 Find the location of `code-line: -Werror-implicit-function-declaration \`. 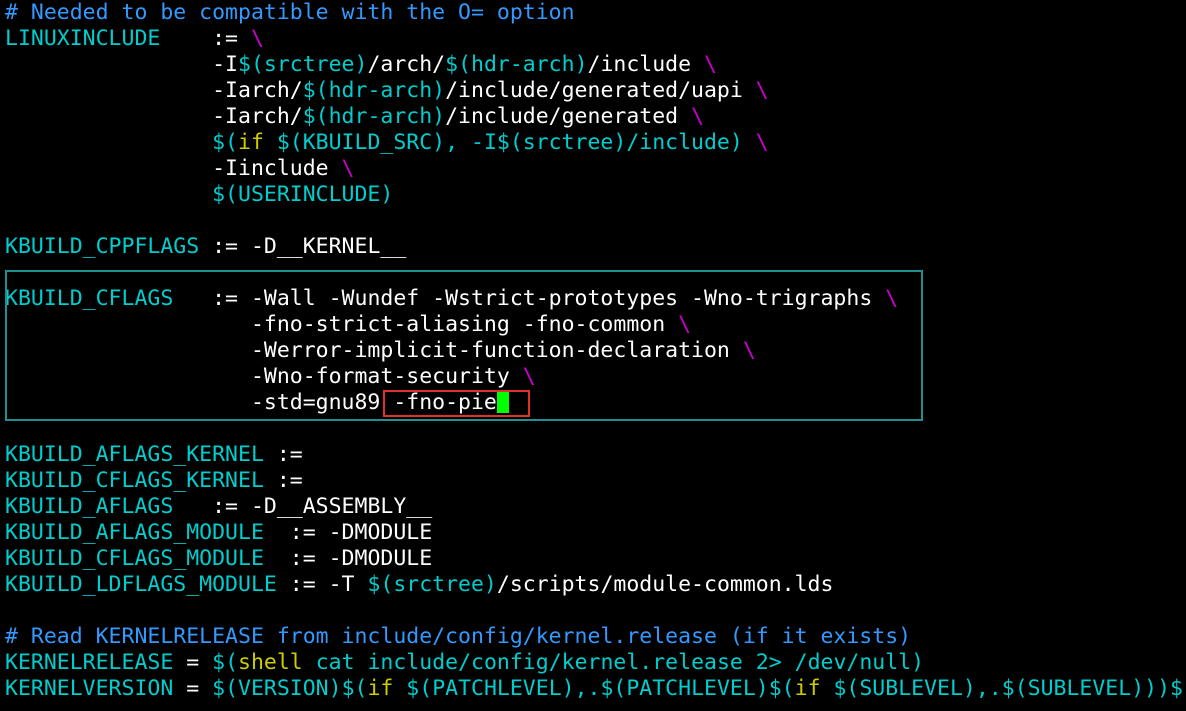

code-line: -Werror-implicit-function-declaration \ is located at coordinates (595, 351).